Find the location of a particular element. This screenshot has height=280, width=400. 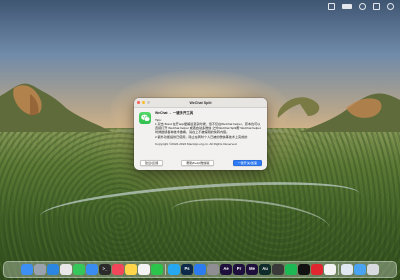

dock-app-terminal: >_ is located at coordinates (105, 269).